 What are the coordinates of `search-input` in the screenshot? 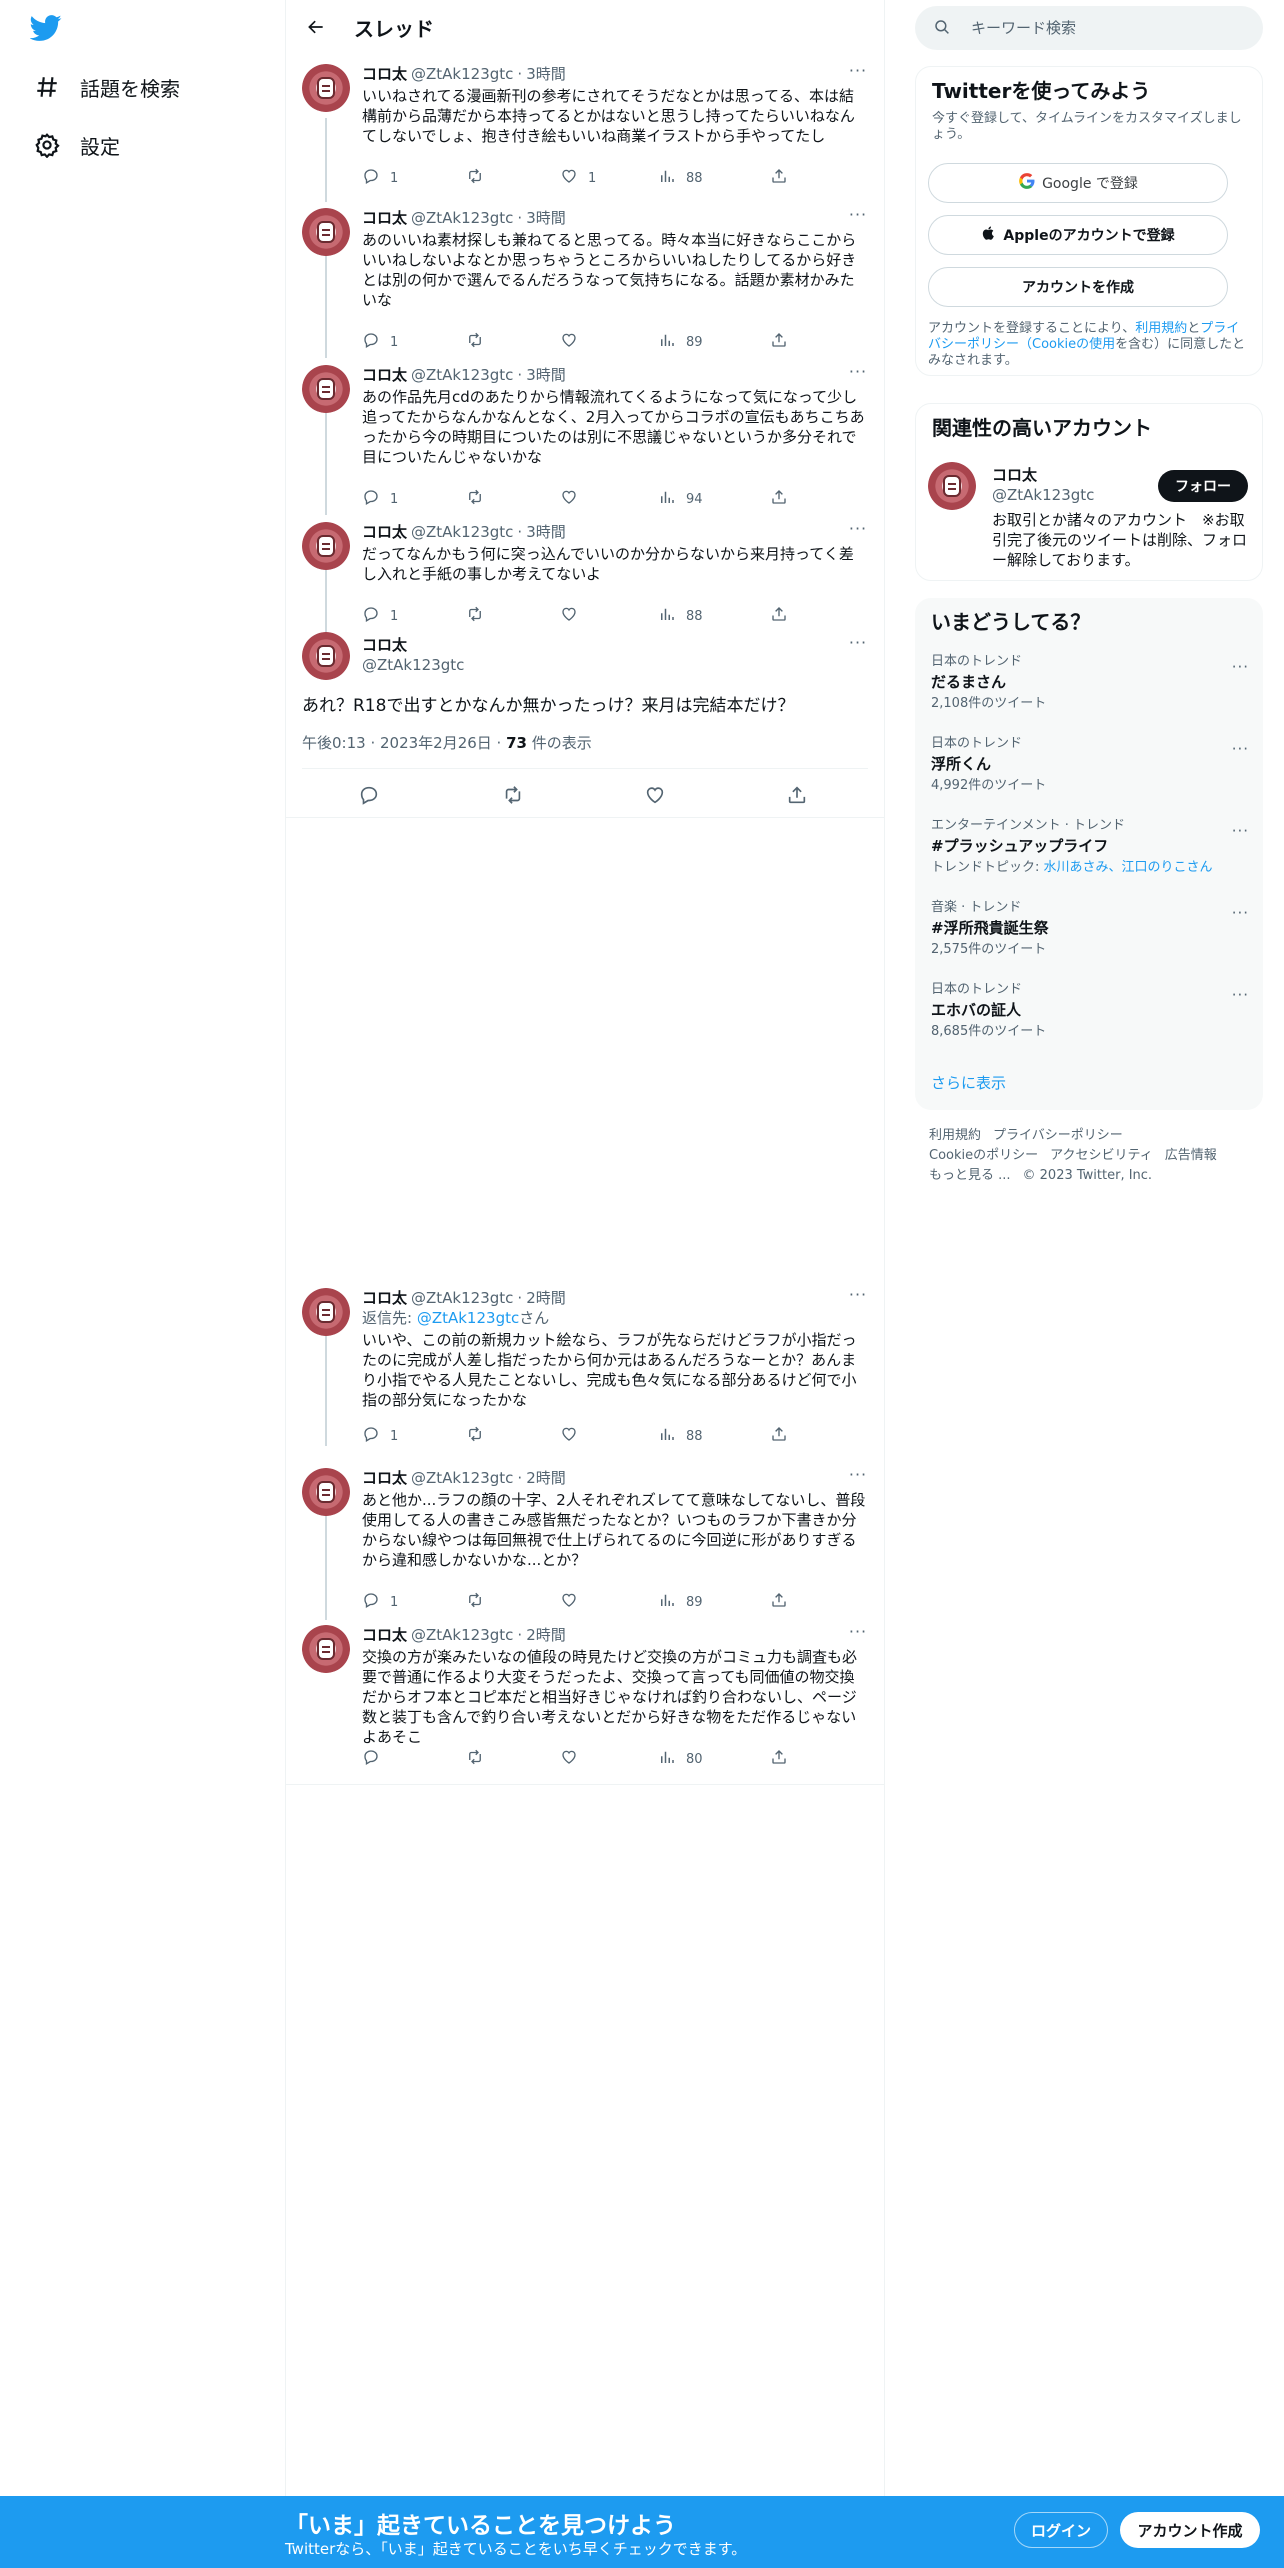 It's located at (1101, 28).